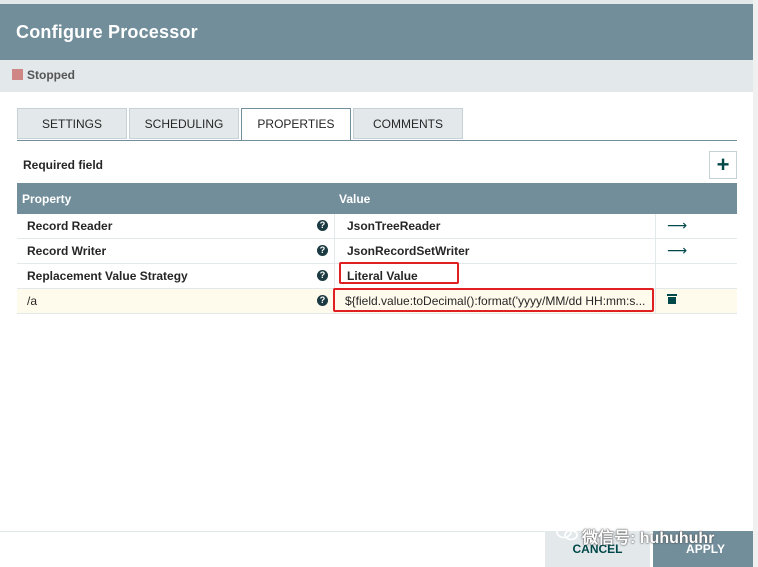 This screenshot has height=567, width=758. What do you see at coordinates (63, 165) in the screenshot?
I see `required-field-label: Required field` at bounding box center [63, 165].